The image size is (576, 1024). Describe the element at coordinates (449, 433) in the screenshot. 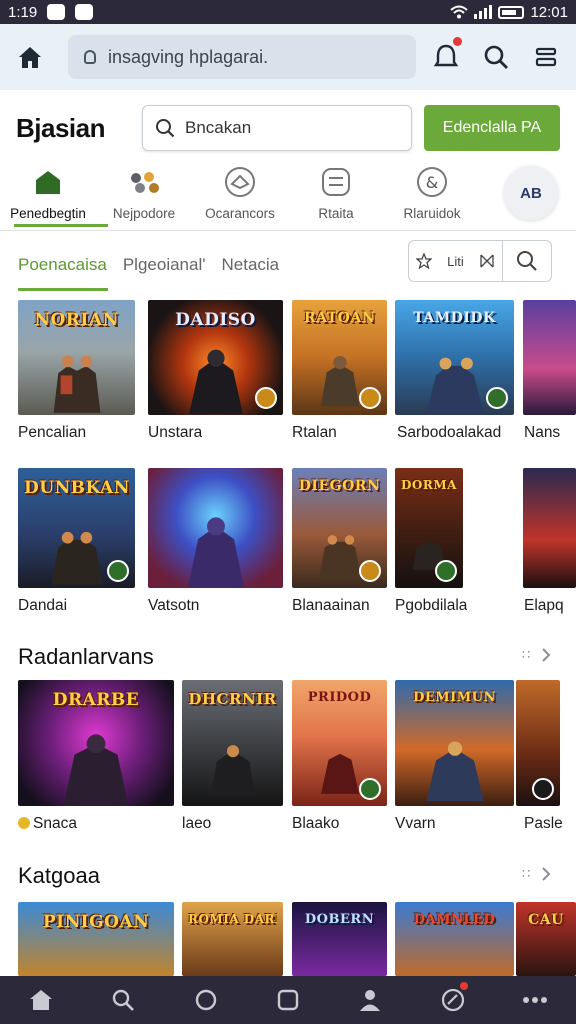

I see `game-caption: Sarbodoalakad` at that location.